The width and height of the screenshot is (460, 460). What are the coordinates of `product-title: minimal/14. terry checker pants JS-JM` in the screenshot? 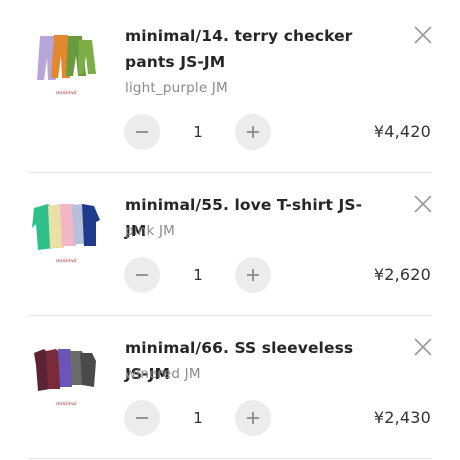 It's located at (252, 49).